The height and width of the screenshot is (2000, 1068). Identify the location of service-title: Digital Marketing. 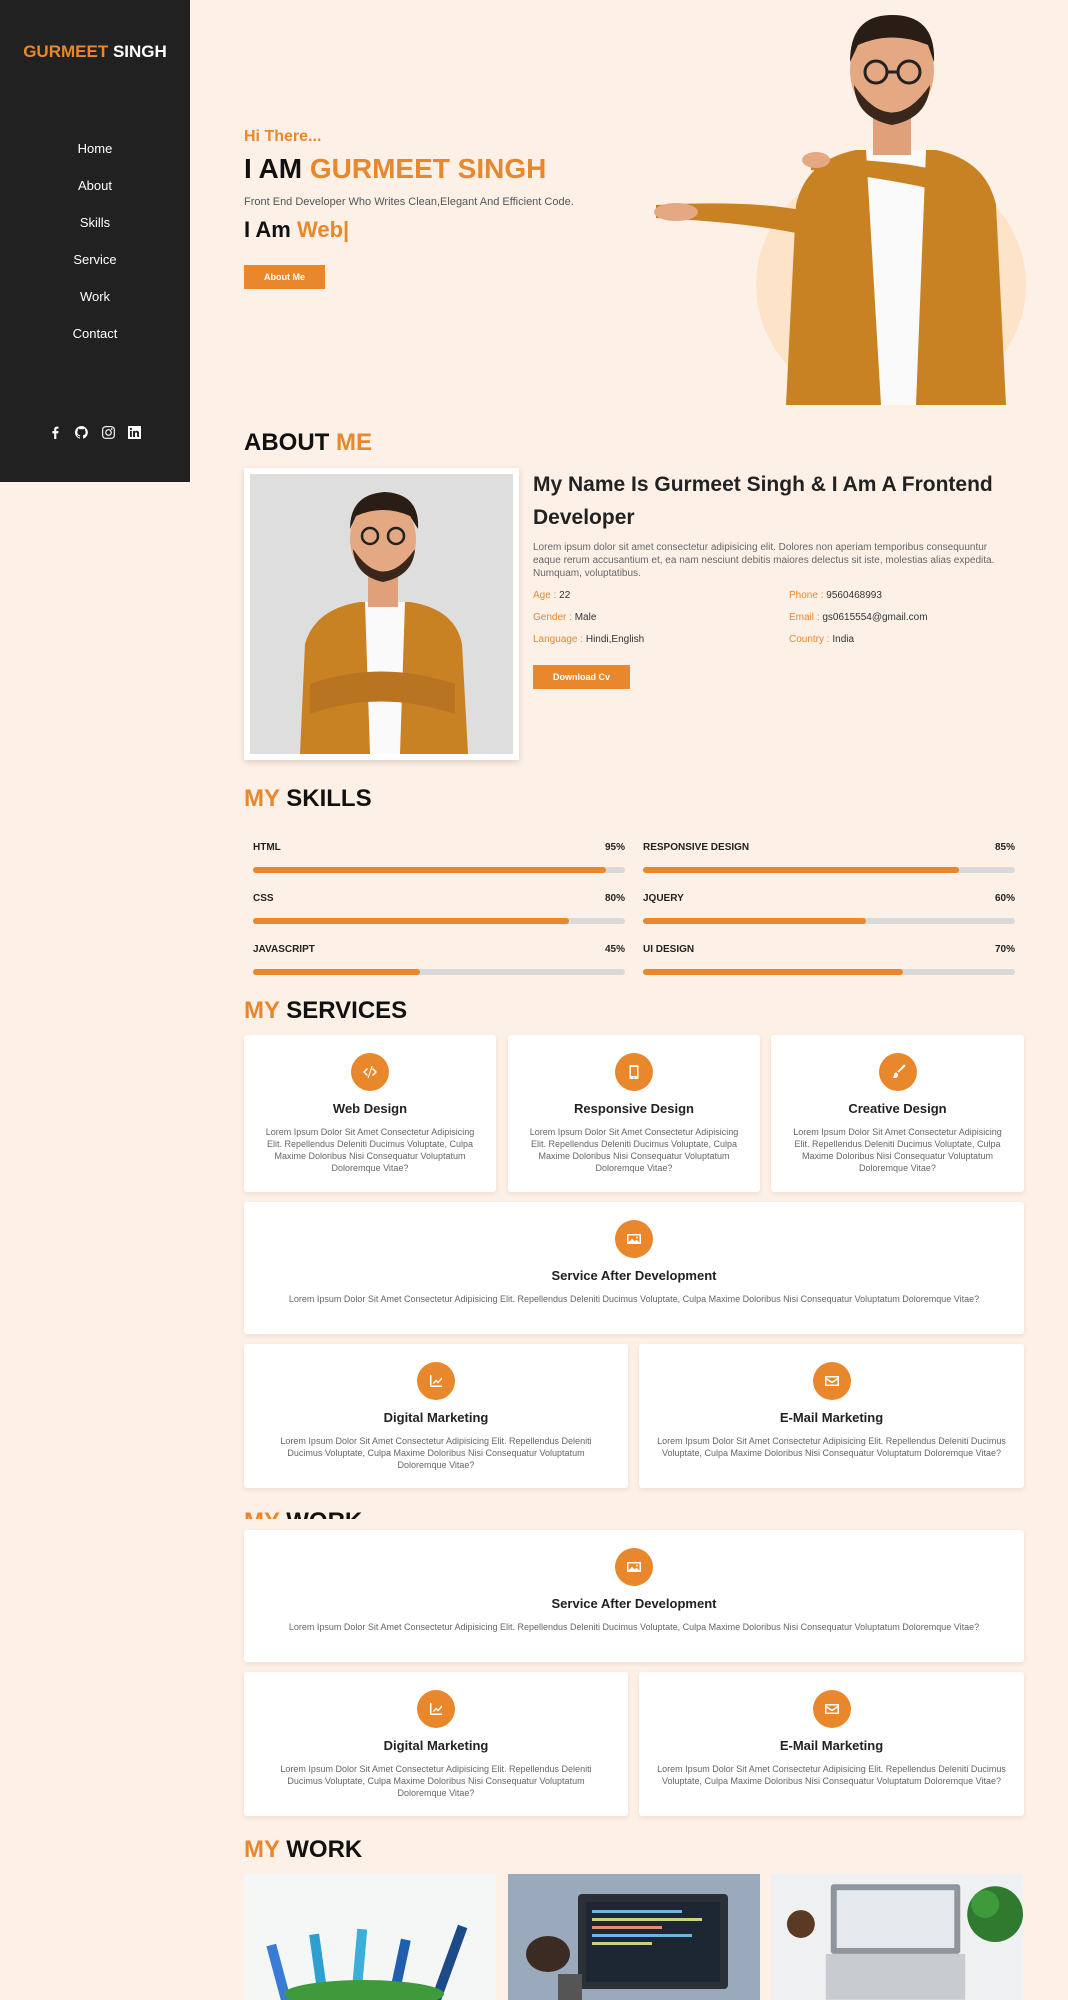
(436, 1417).